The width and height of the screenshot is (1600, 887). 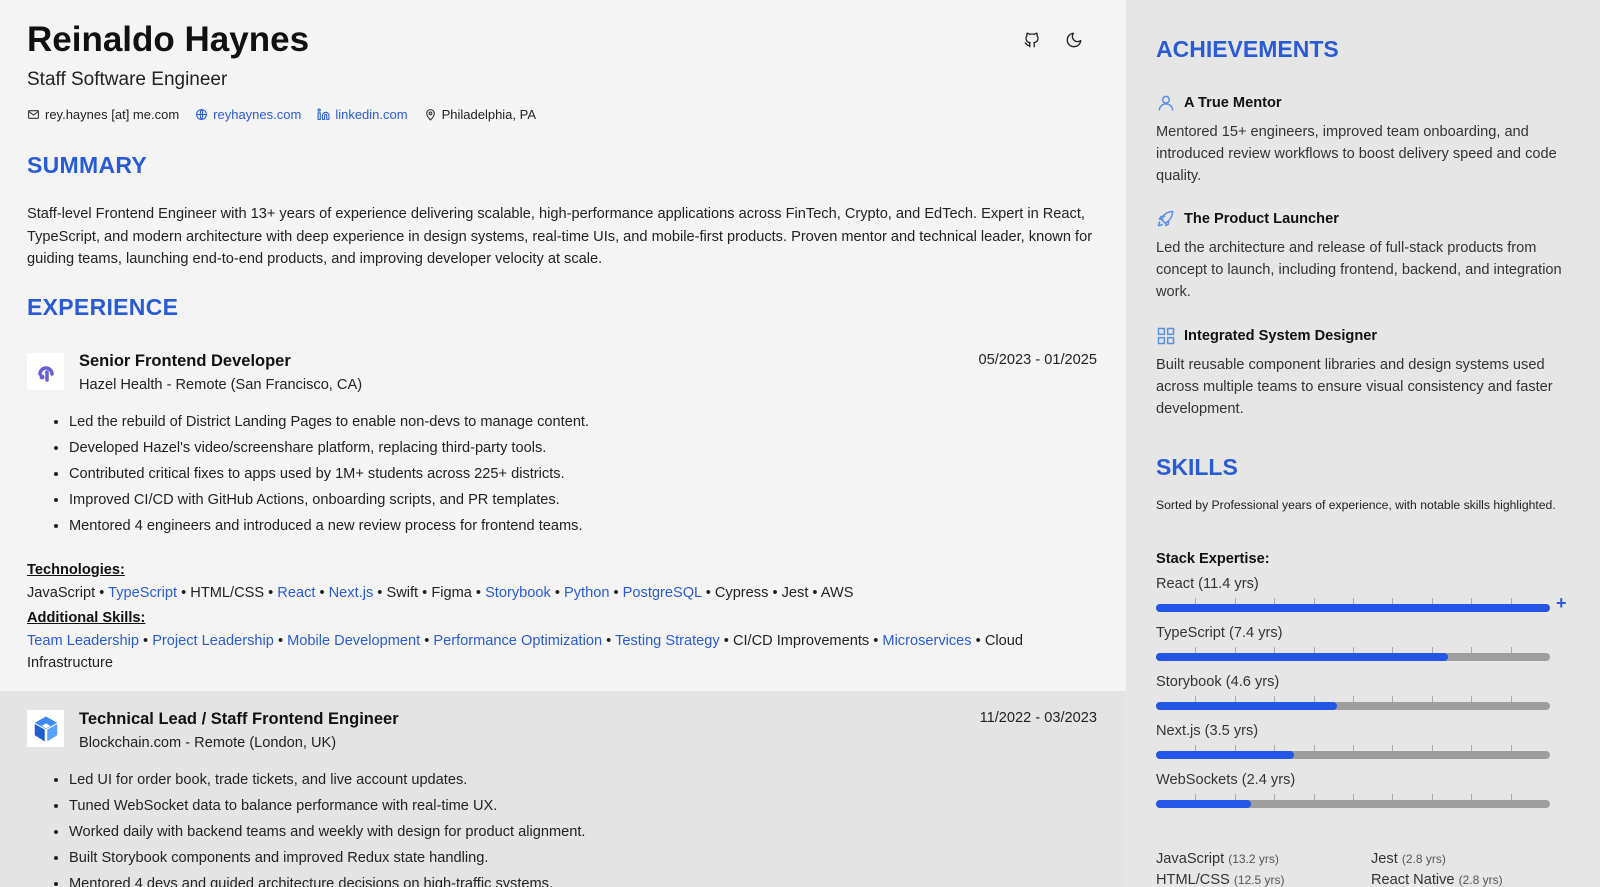 What do you see at coordinates (1281, 336) in the screenshot?
I see `achievement-title: Integrated System Designer` at bounding box center [1281, 336].